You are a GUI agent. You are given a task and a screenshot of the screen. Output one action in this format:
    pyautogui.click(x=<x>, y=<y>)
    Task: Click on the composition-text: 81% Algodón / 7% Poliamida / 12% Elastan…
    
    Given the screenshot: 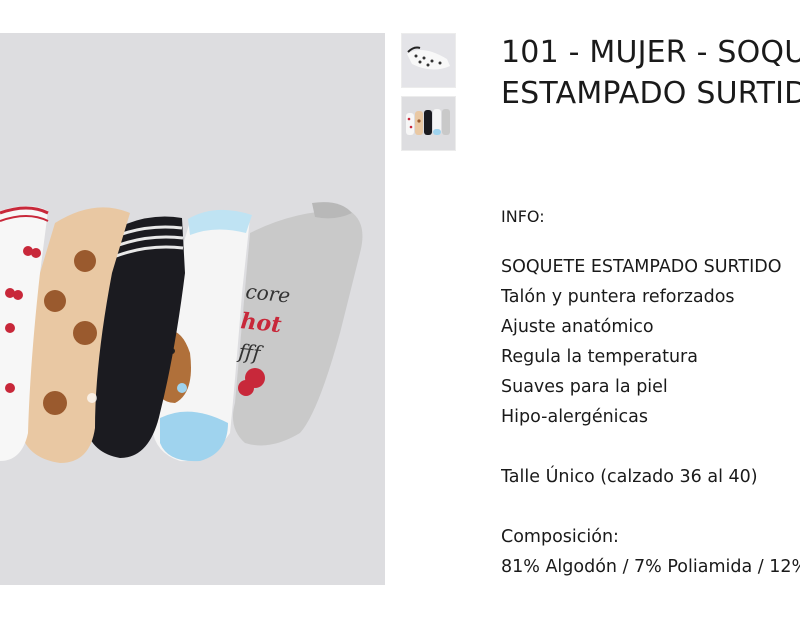 What is the action you would take?
    pyautogui.click(x=650, y=567)
    